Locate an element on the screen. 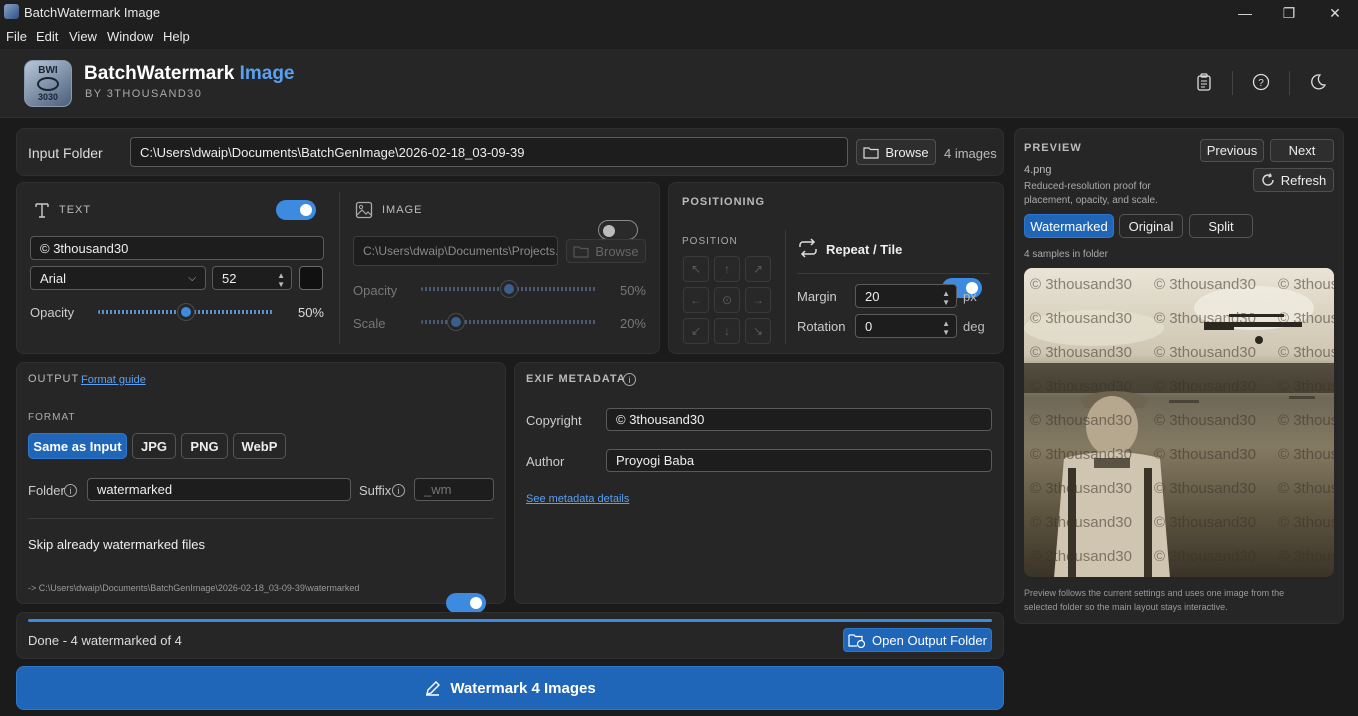  image-heading: IMAGE is located at coordinates (402, 210).